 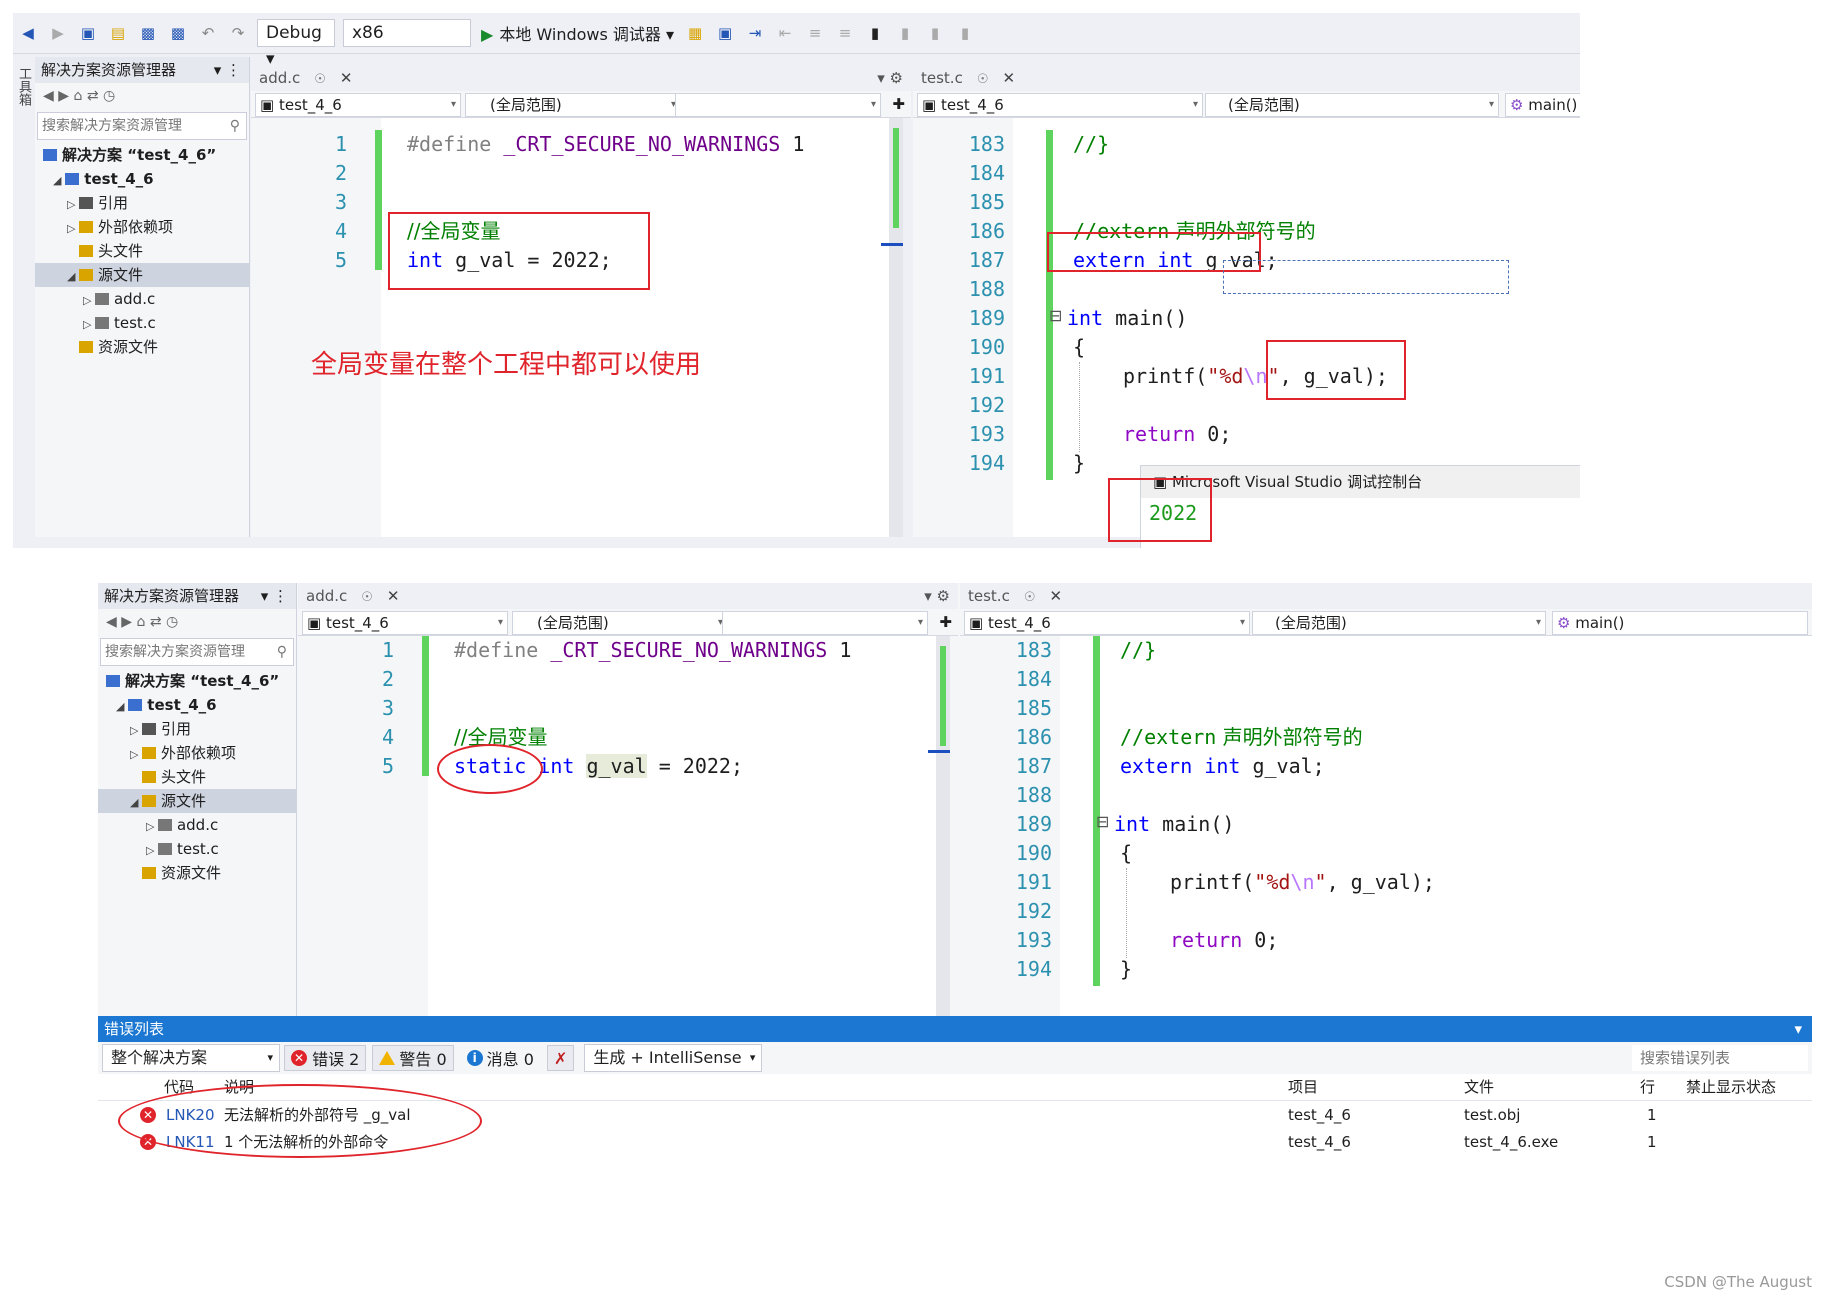 I want to click on save-icon: ▩, so click(x=148, y=33).